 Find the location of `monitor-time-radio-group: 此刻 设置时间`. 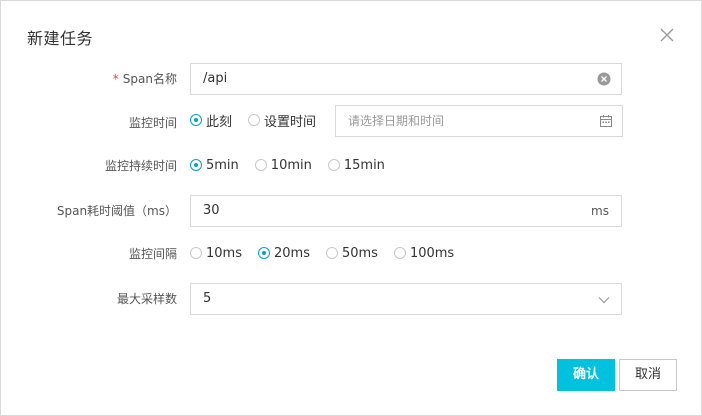

monitor-time-radio-group: 此刻 设置时间 is located at coordinates (261, 120).